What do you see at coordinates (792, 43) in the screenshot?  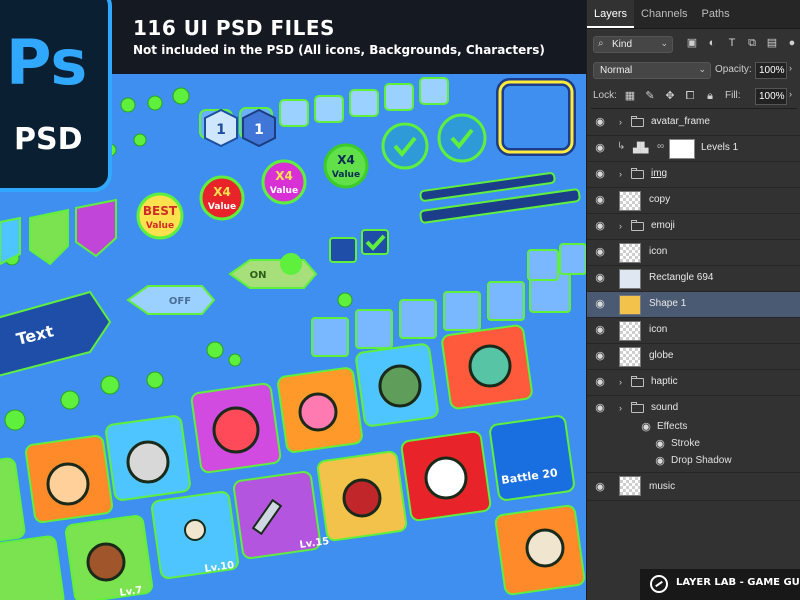 I see `filter-toggle-icon: ●` at bounding box center [792, 43].